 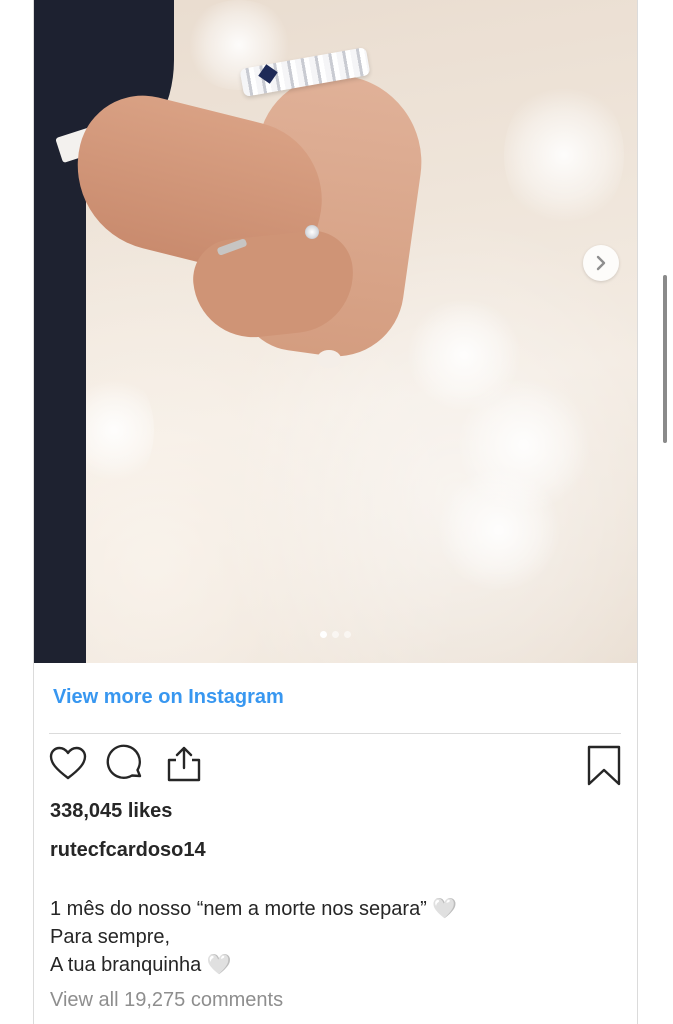 I want to click on share-button, so click(x=184, y=764).